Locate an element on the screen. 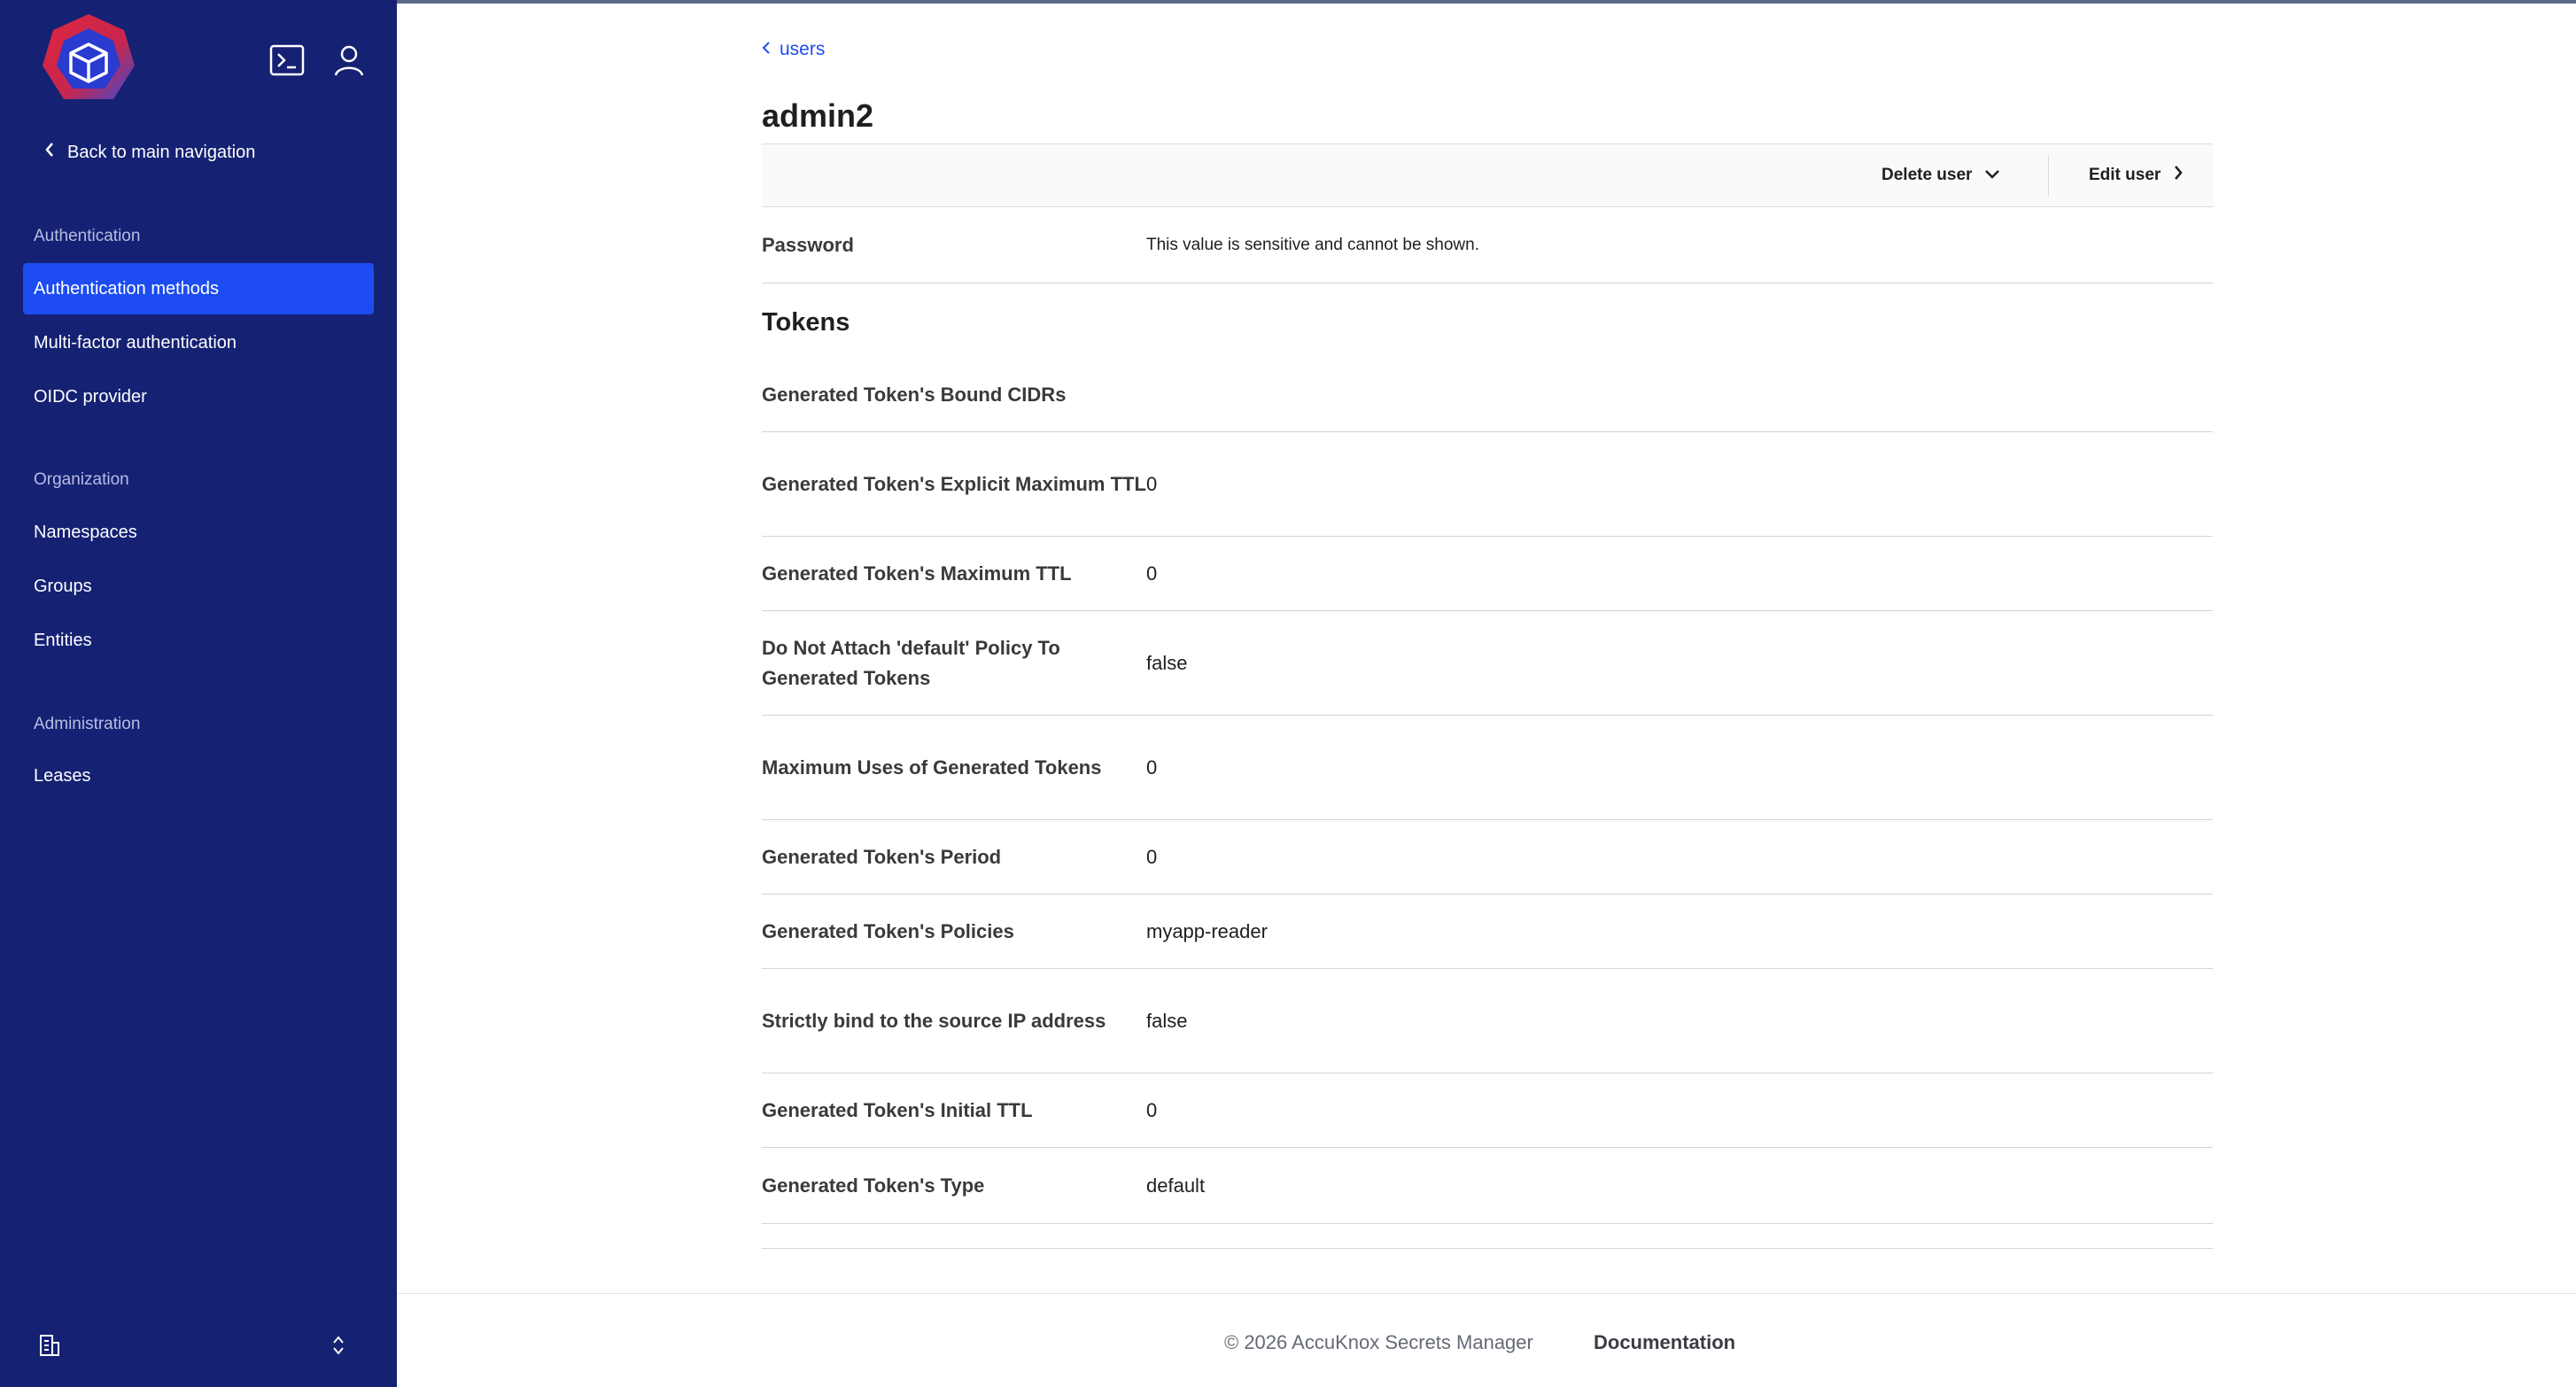 The height and width of the screenshot is (1387, 2576). back-to-main-navigation: Back to main navigation is located at coordinates (149, 152).